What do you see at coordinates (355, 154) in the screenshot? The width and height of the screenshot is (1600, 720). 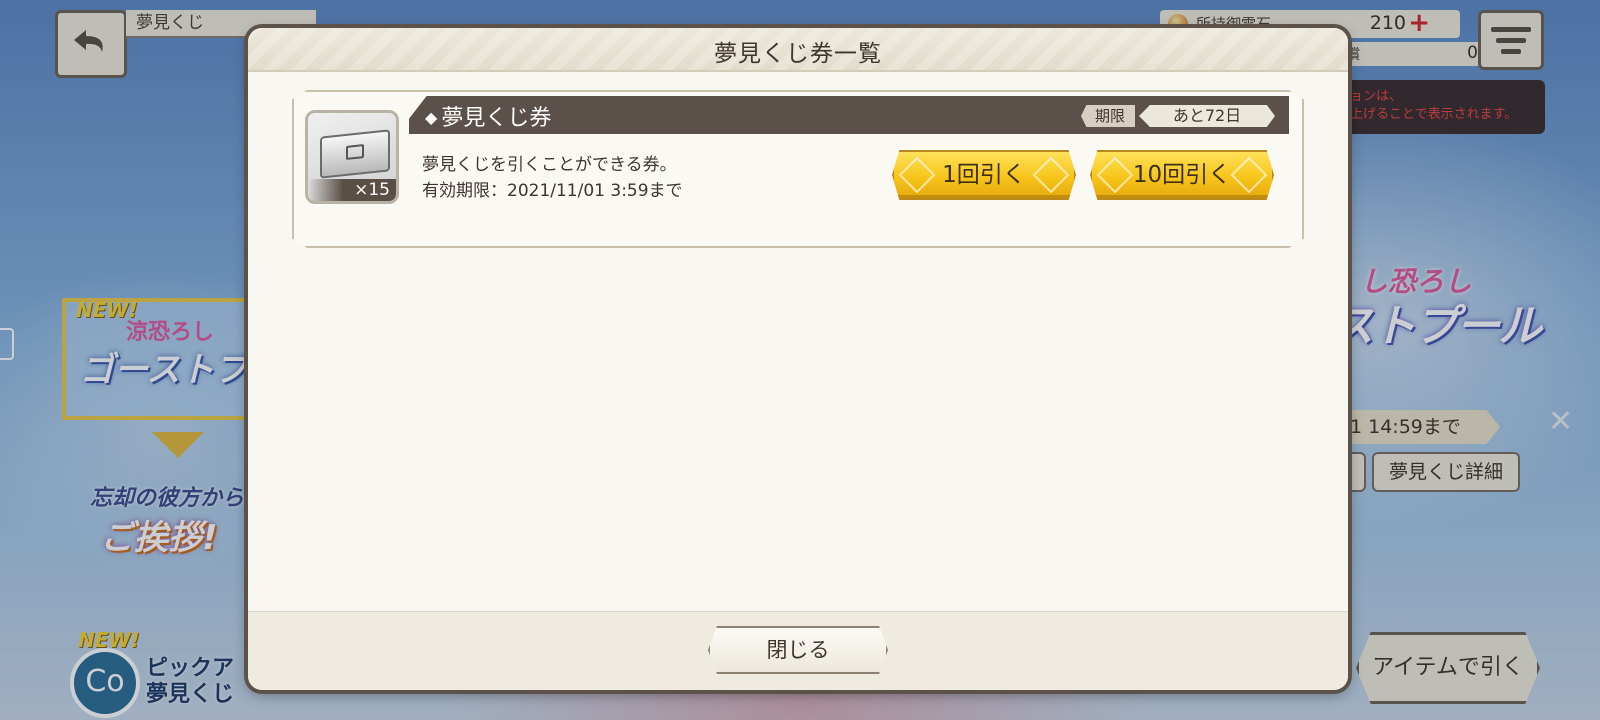 I see `ticket-graphic-icon` at bounding box center [355, 154].